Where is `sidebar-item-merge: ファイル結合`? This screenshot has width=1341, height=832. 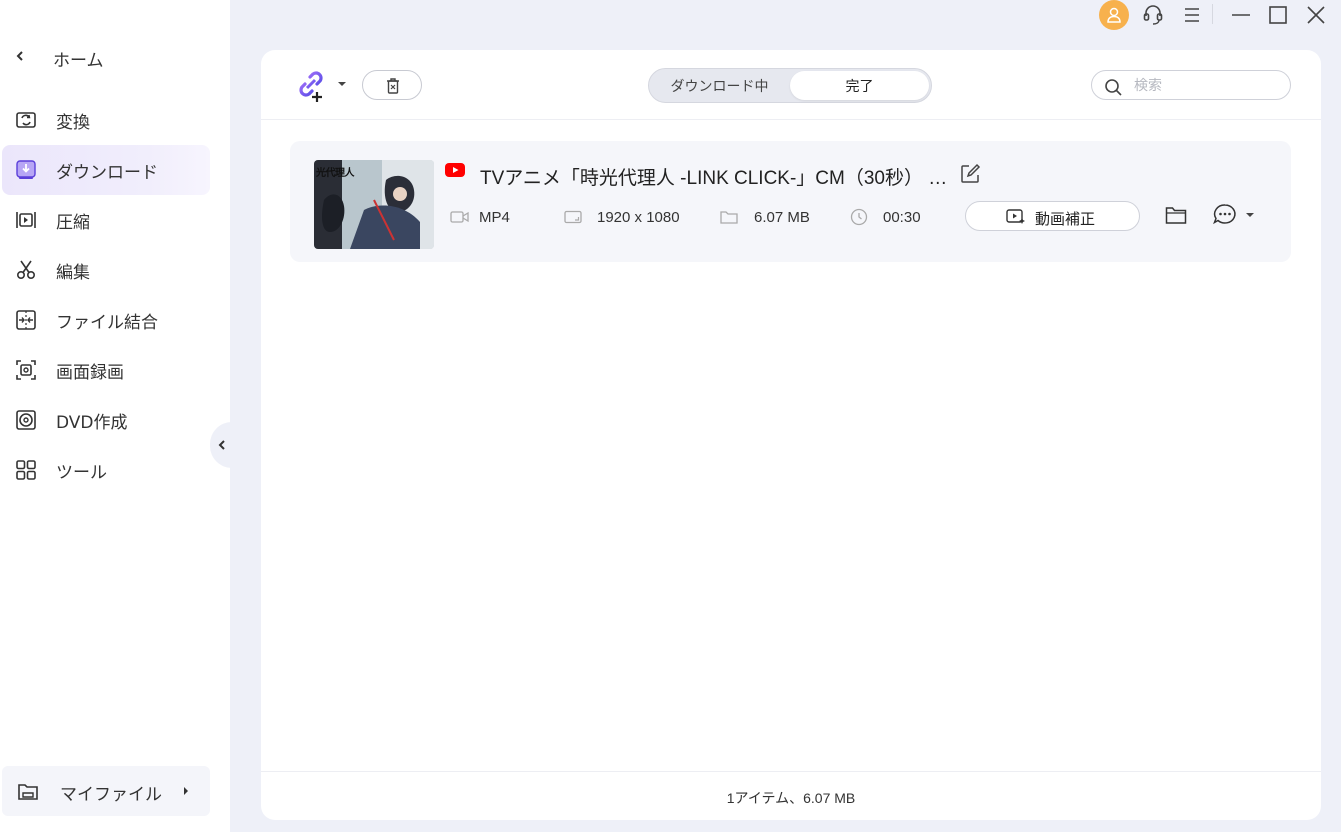 sidebar-item-merge: ファイル結合 is located at coordinates (106, 320).